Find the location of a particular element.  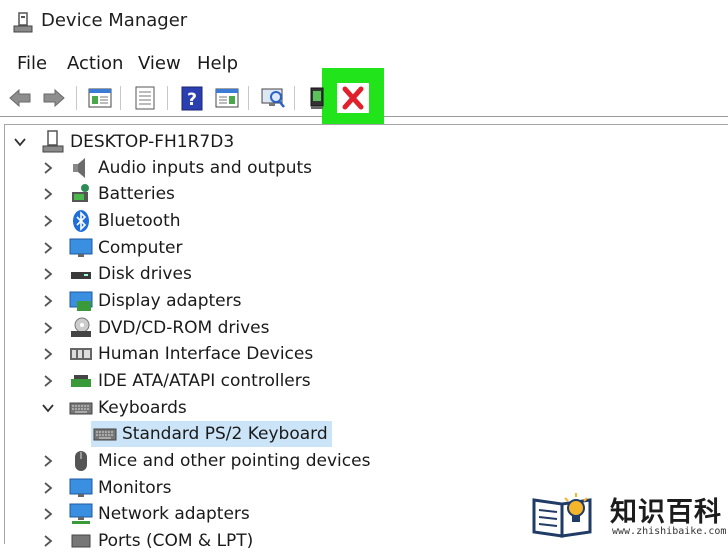

menu-file: File is located at coordinates (32, 63).